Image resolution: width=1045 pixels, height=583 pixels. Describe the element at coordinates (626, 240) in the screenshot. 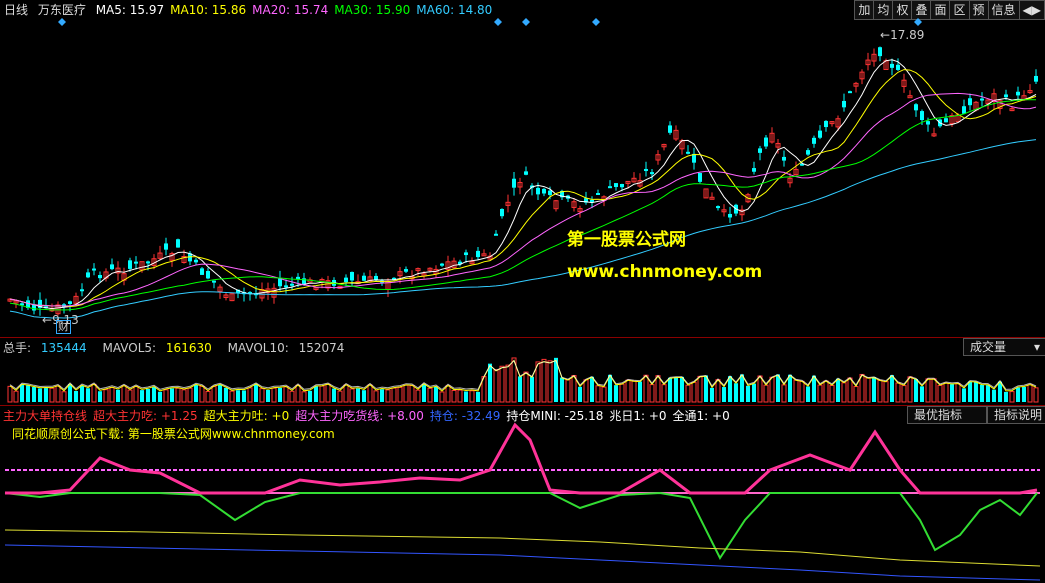

I see `watermark-title: 第一股票公式网` at that location.